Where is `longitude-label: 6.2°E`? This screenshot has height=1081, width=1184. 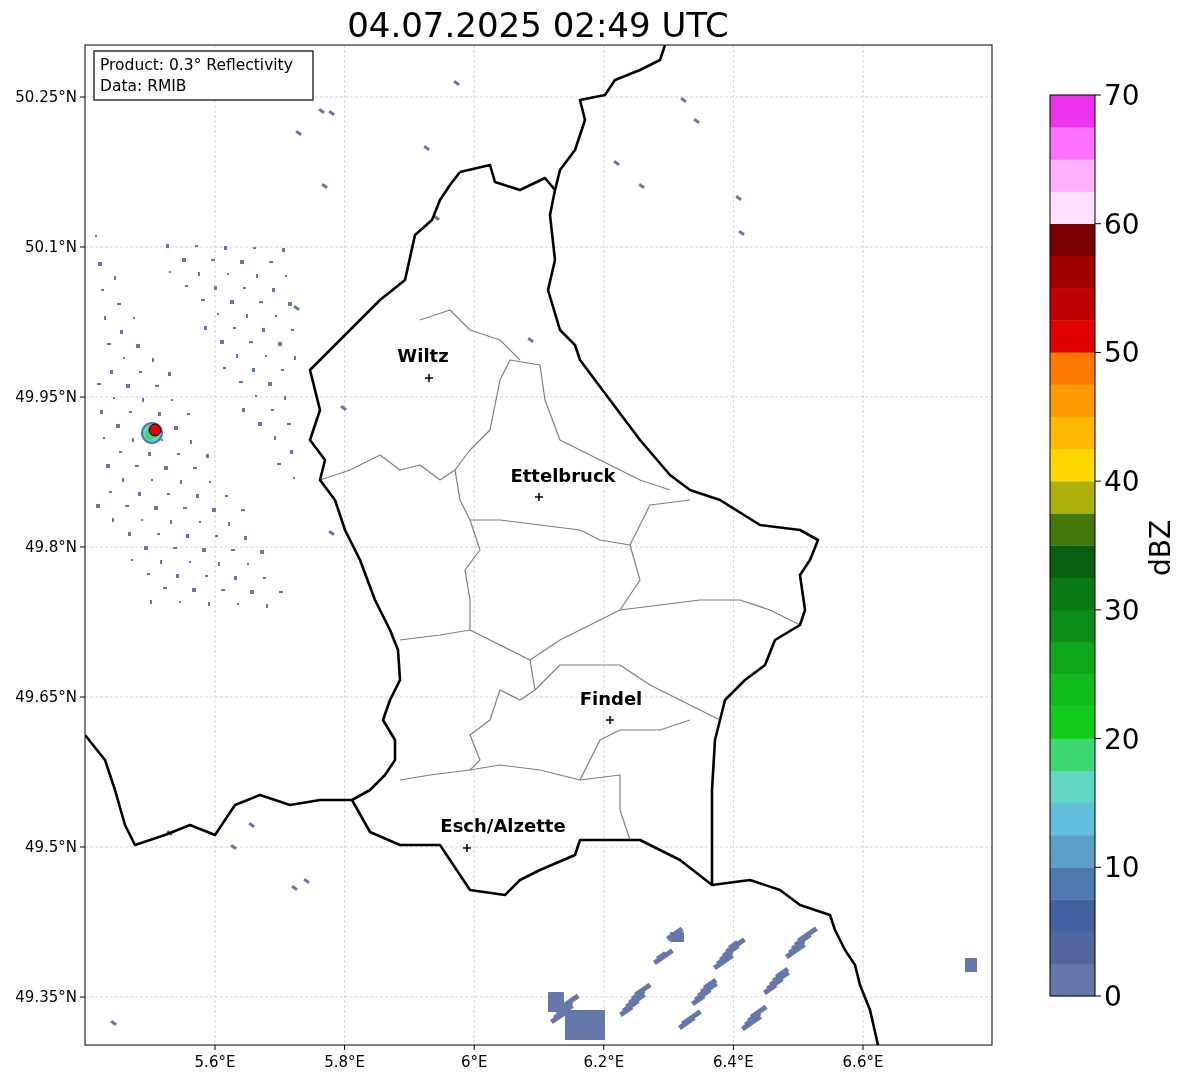 longitude-label: 6.2°E is located at coordinates (604, 1062).